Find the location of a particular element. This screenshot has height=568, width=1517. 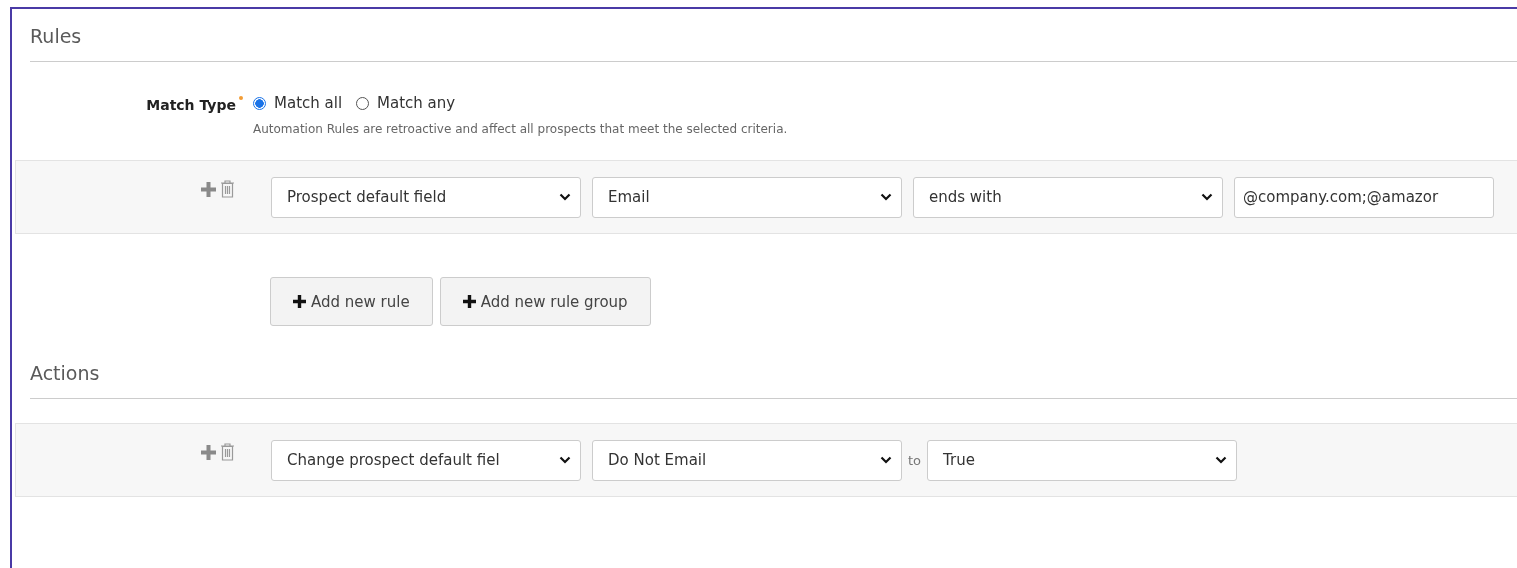

select-dropdown: Change prospect default fiel is located at coordinates (426, 460).